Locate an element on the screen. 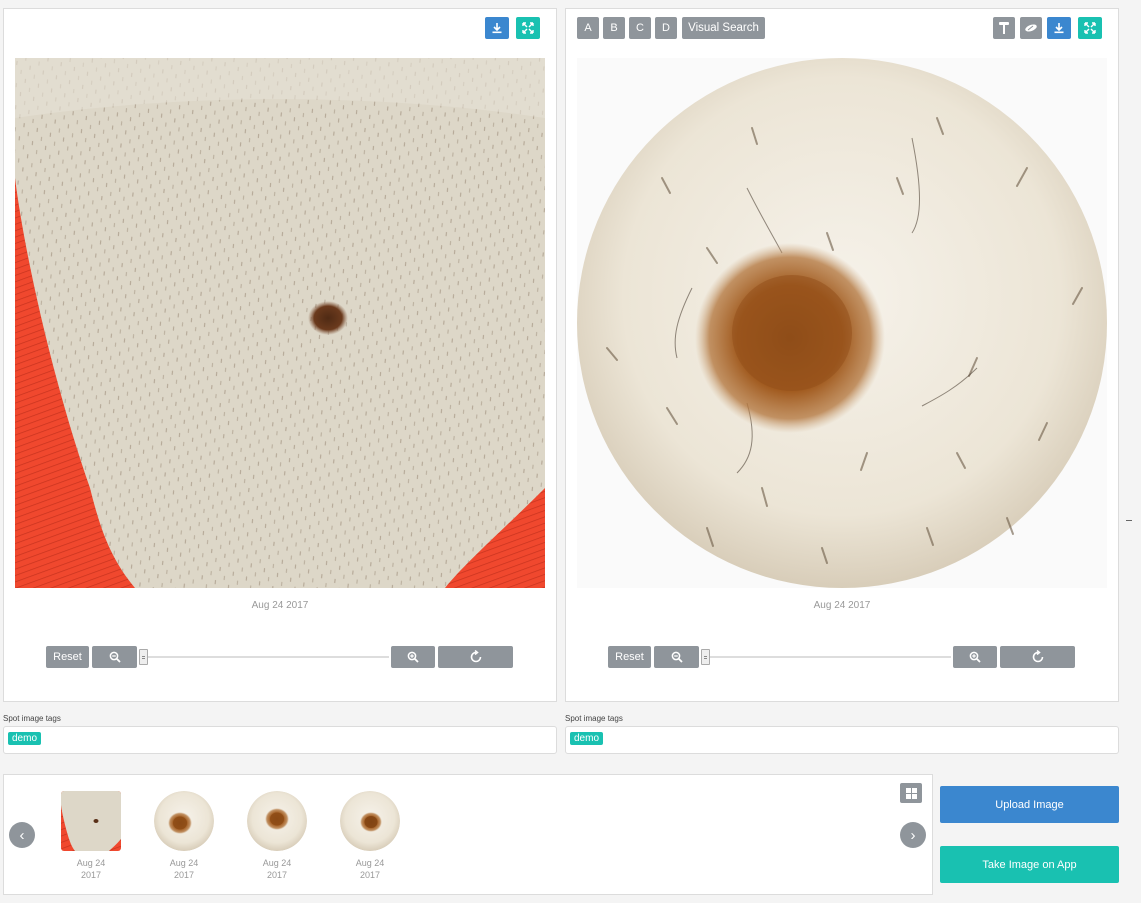 Image resolution: width=1141 pixels, height=903 pixels. grid-view-button is located at coordinates (911, 793).